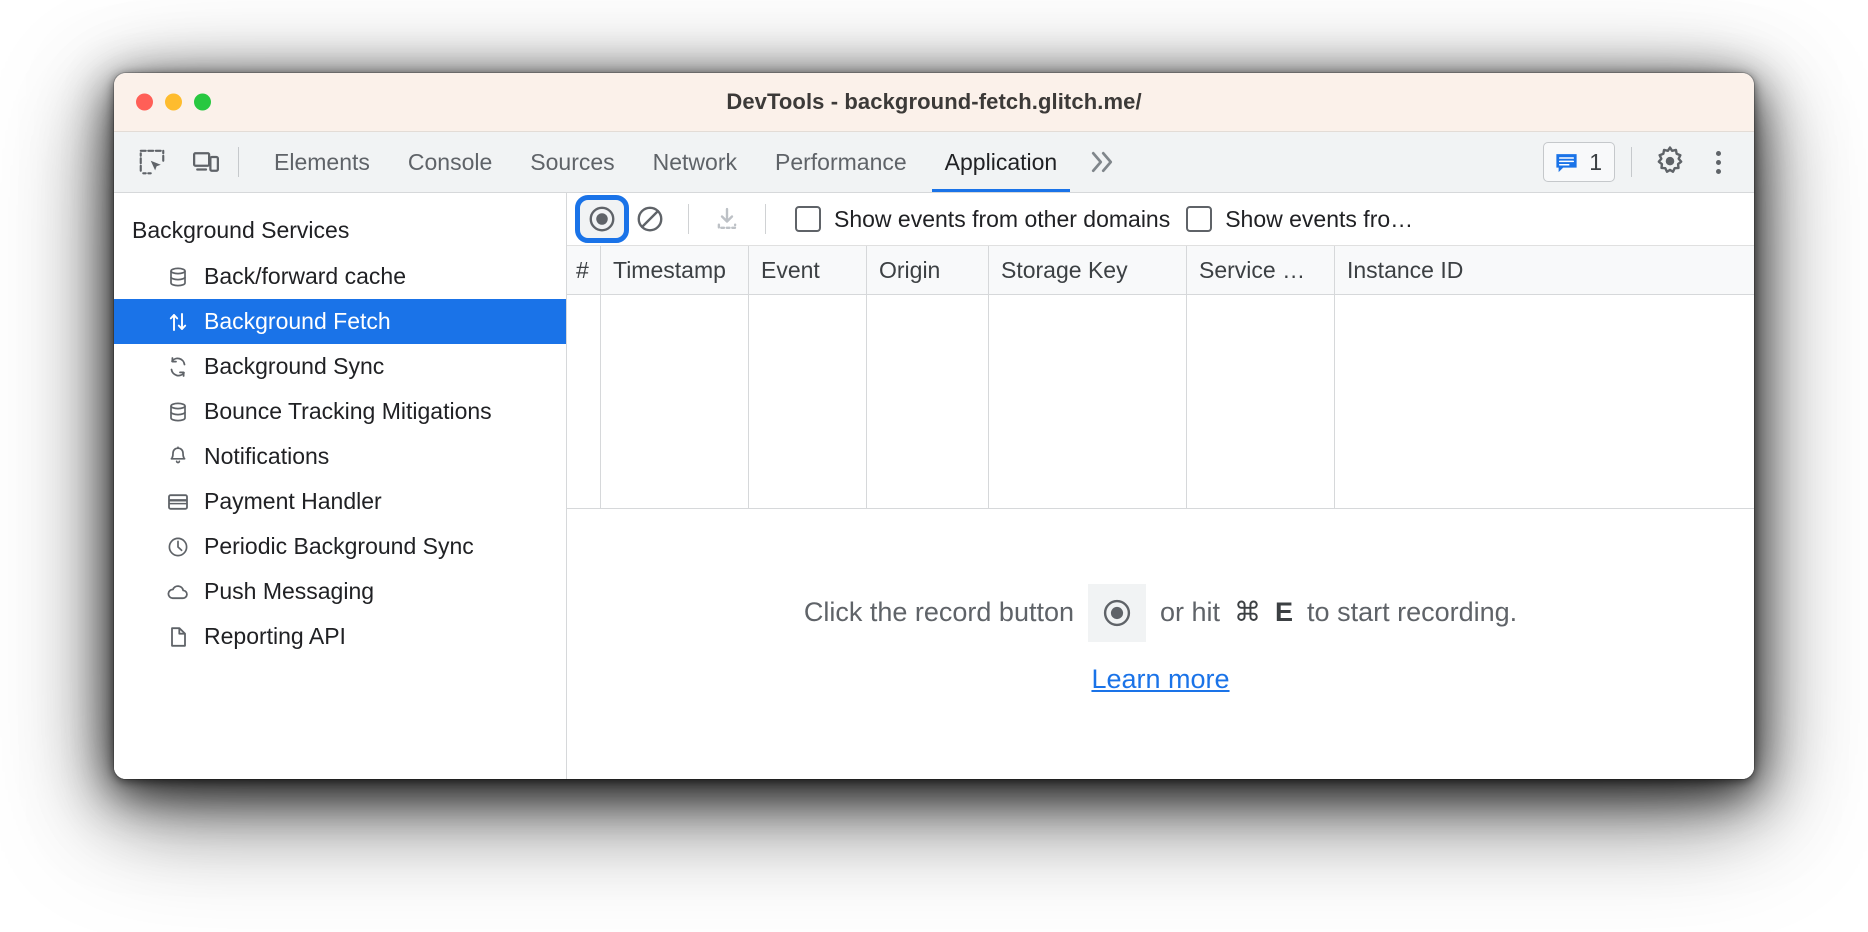  I want to click on sidebar-item-label: Periodic Background Sync, so click(339, 546).